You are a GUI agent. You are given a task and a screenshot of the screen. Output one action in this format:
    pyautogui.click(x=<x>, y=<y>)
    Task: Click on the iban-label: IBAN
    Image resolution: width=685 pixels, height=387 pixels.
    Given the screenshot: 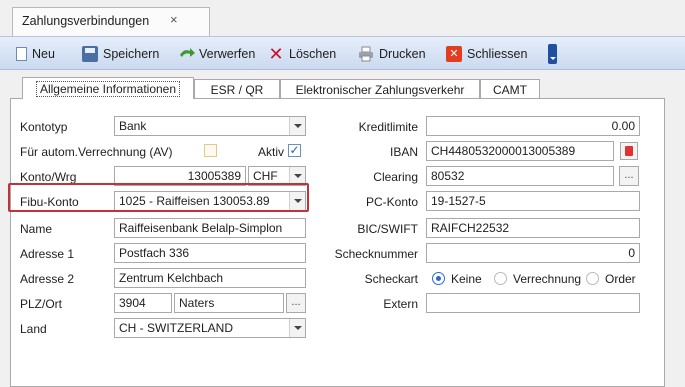 What is the action you would take?
    pyautogui.click(x=403, y=152)
    